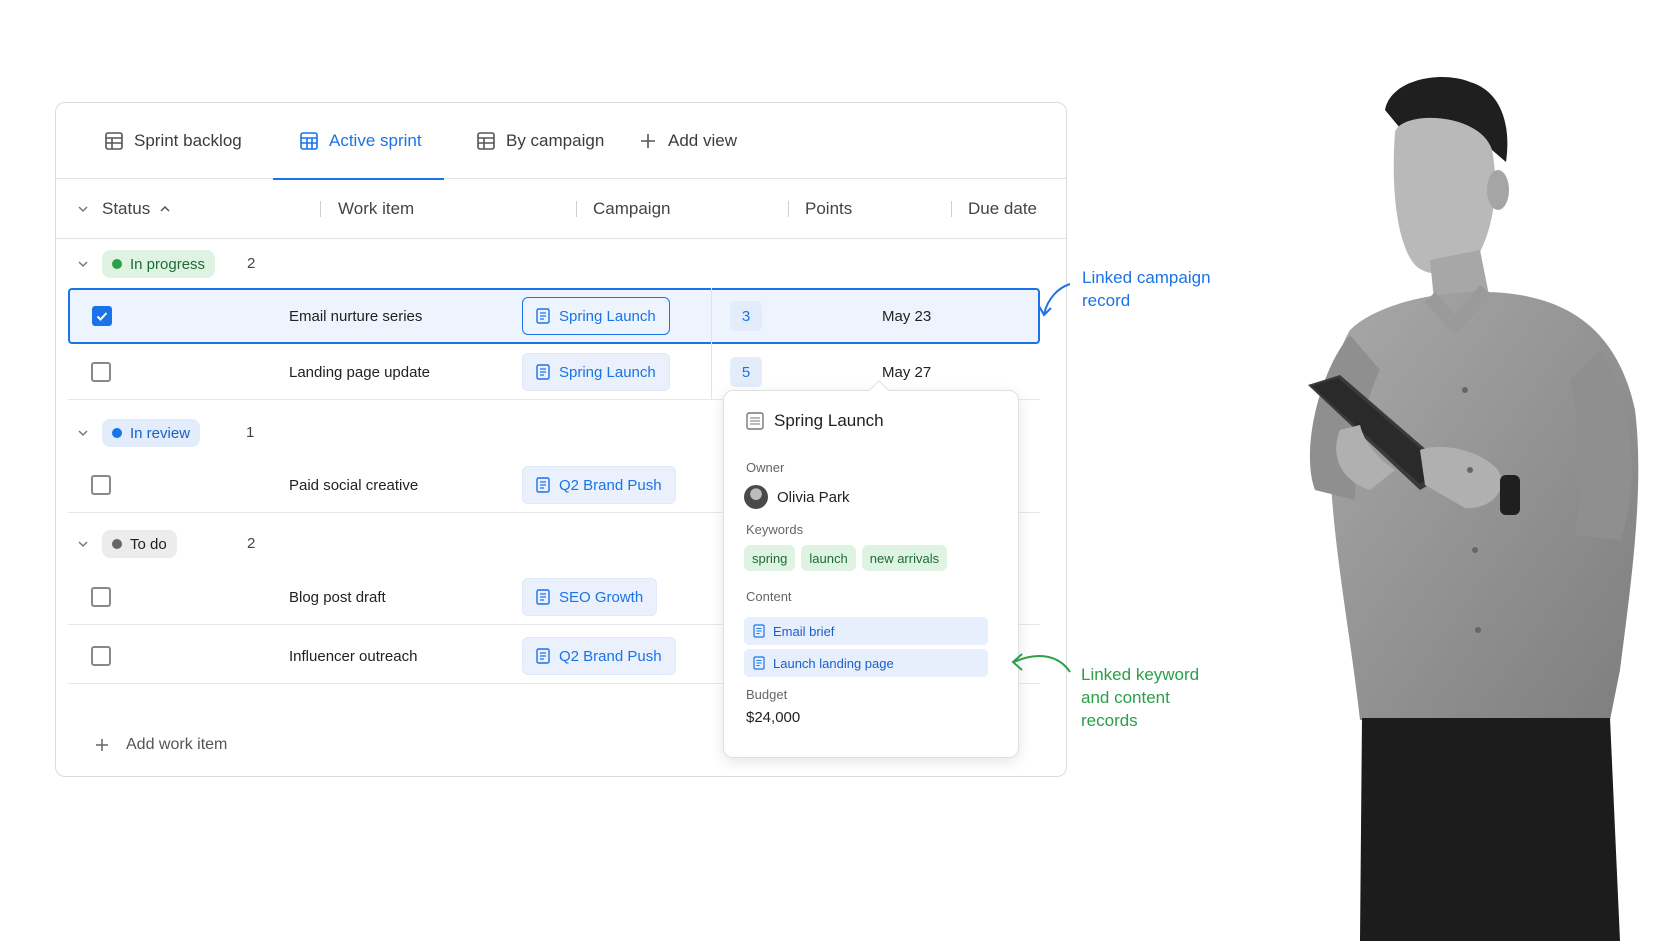 The width and height of the screenshot is (1672, 941). I want to click on campaign-name: SEO Growth, so click(601, 597).